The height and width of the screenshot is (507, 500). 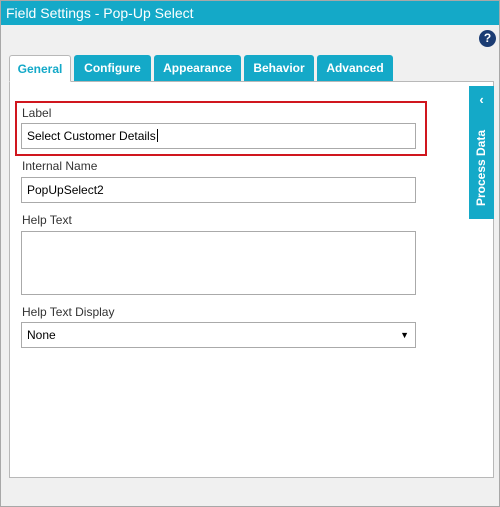 I want to click on process-data-panel-toggle: ‹ Process Data, so click(x=481, y=152).